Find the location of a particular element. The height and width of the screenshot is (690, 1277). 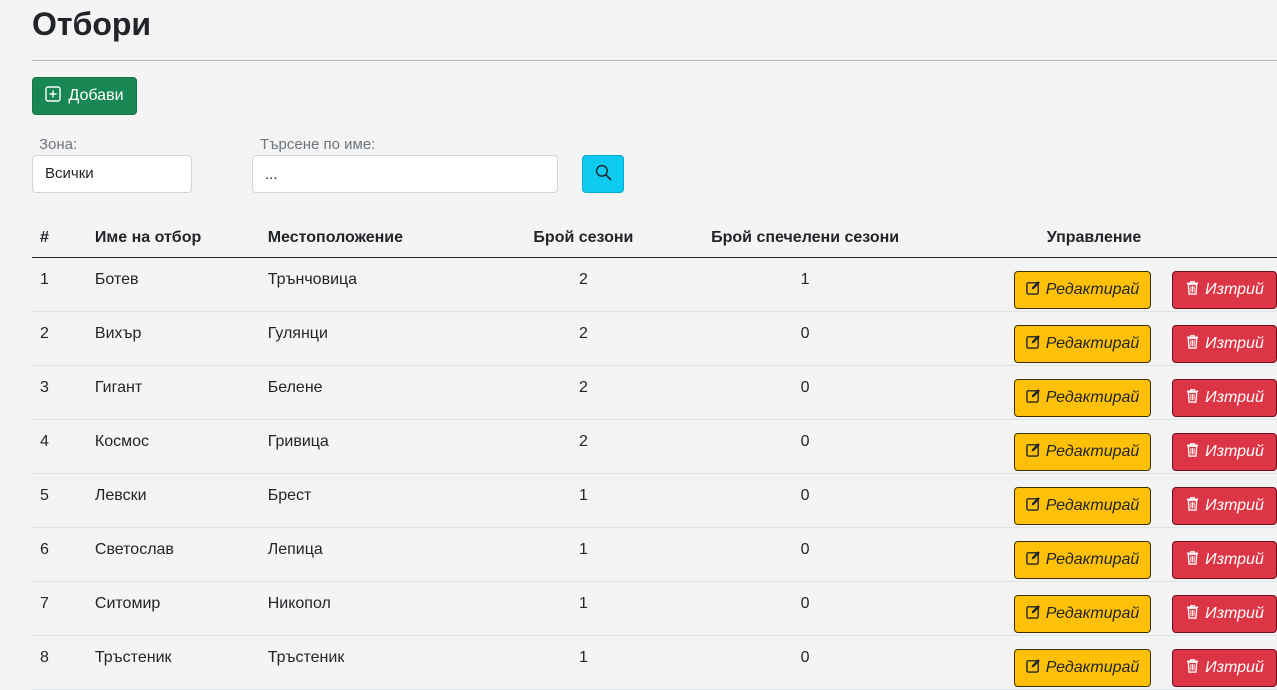

cell-num: 3 is located at coordinates (63, 392).